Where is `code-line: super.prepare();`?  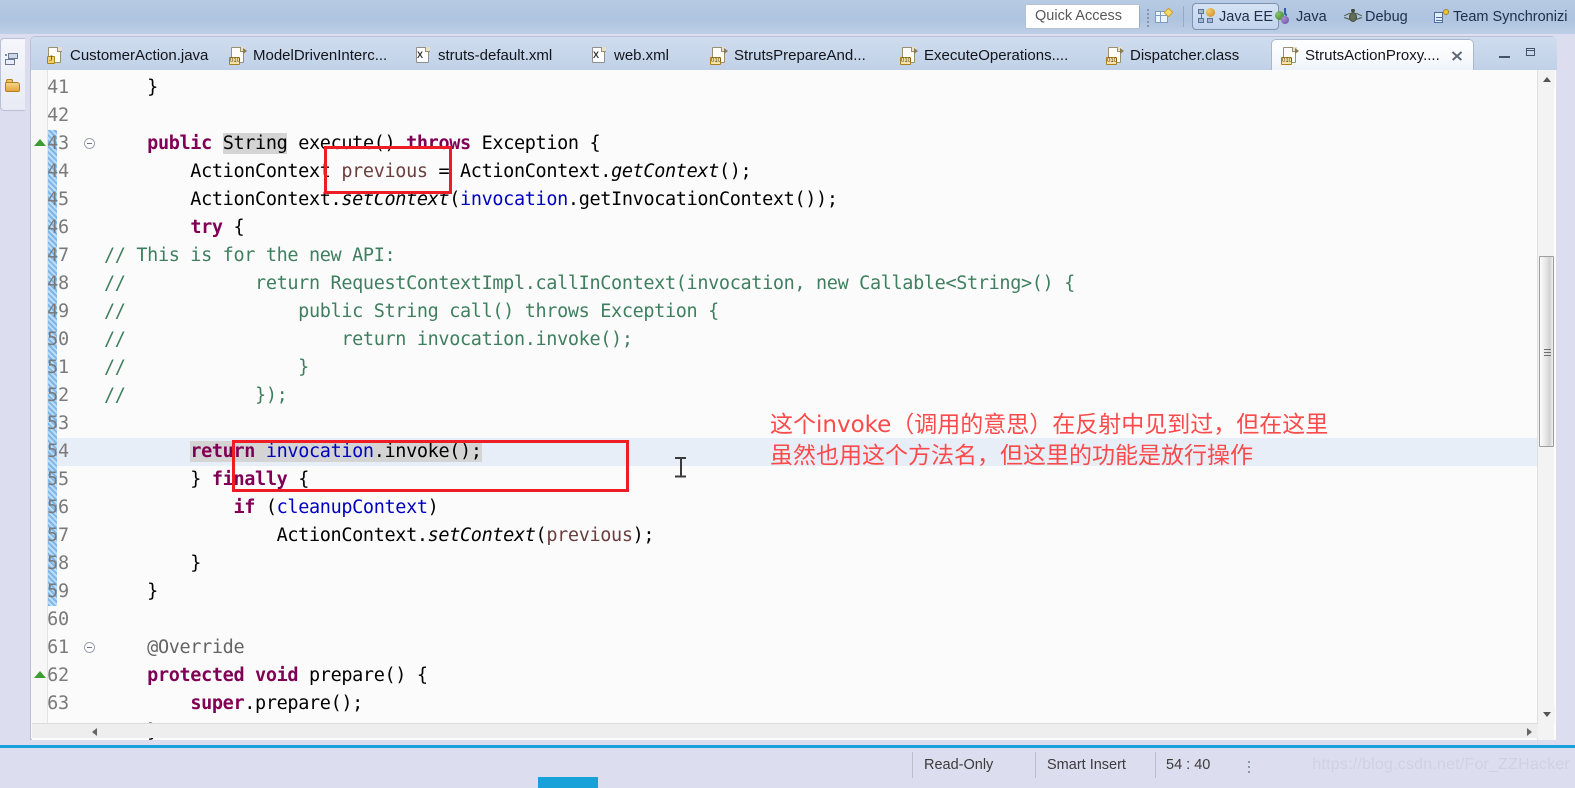 code-line: super.prepare(); is located at coordinates (233, 704).